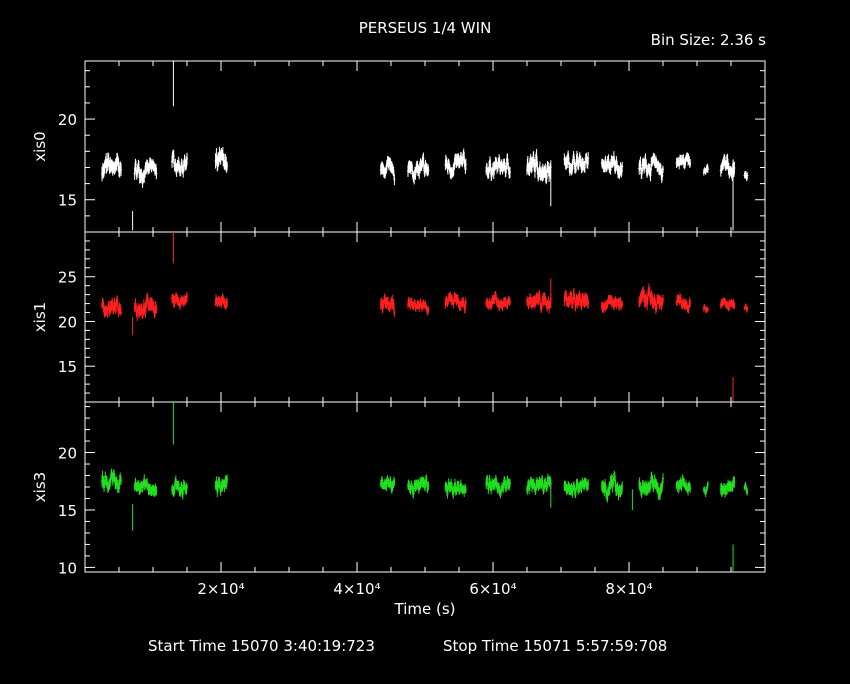 This screenshot has height=684, width=850. What do you see at coordinates (67, 278) in the screenshot?
I see `y-tick-label-xis1: 25` at bounding box center [67, 278].